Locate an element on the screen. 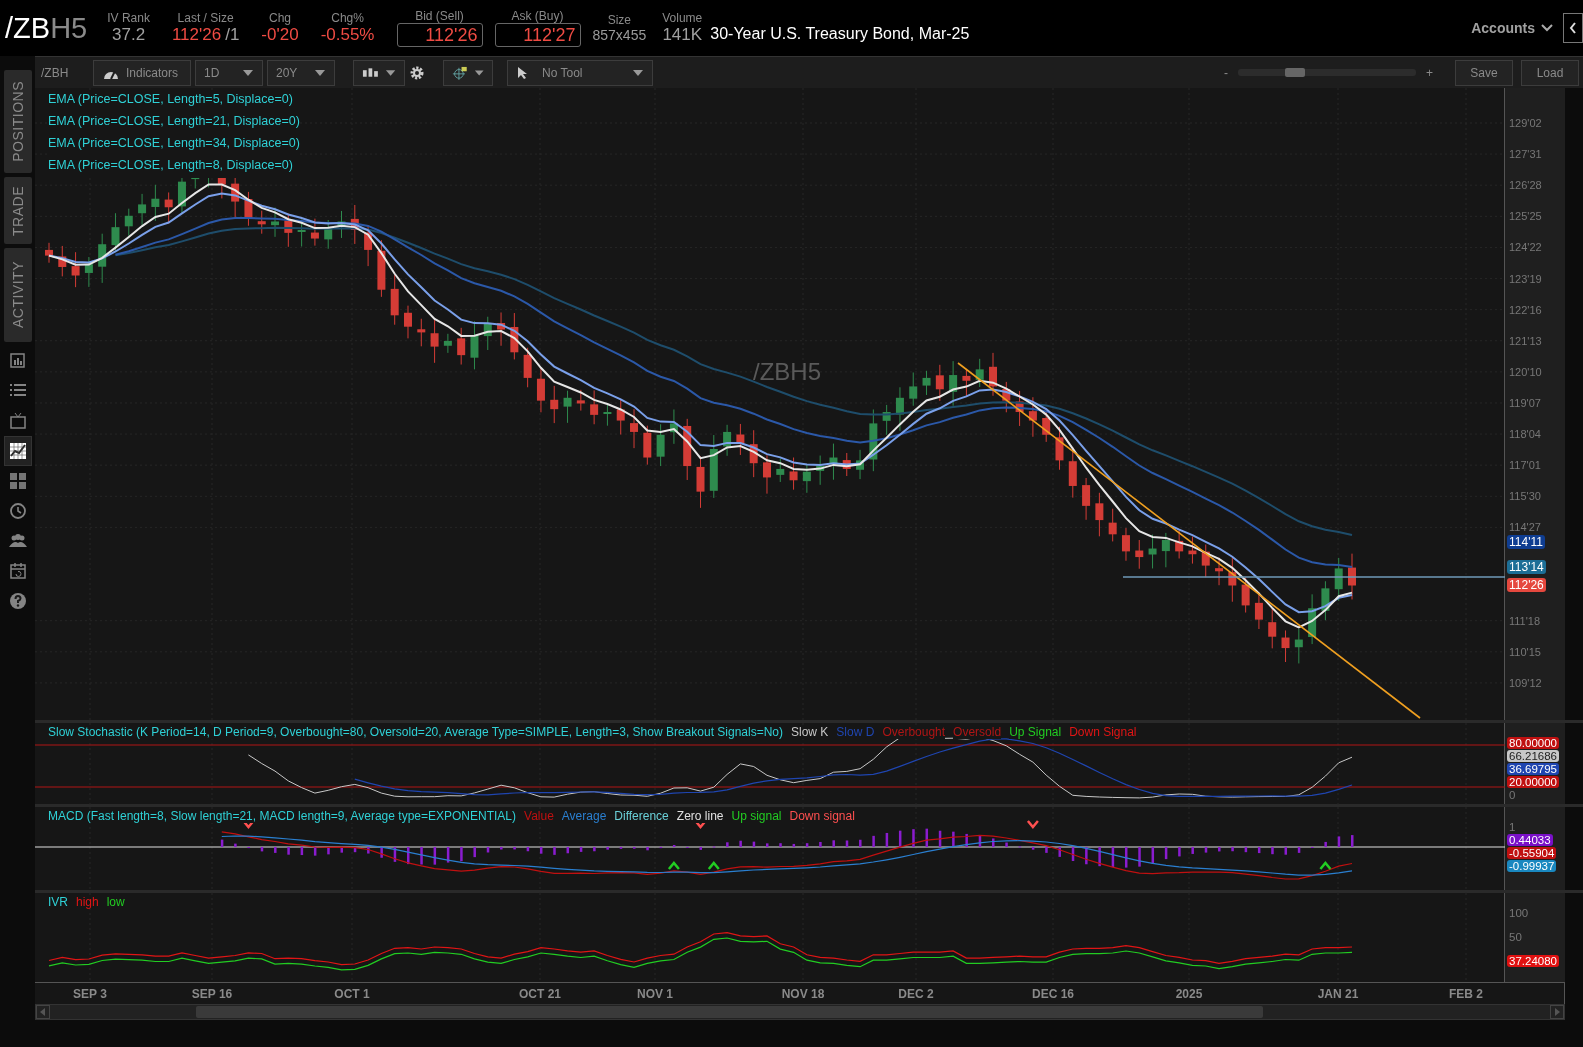  axis-value-tag: 0.44033 is located at coordinates (1530, 840).